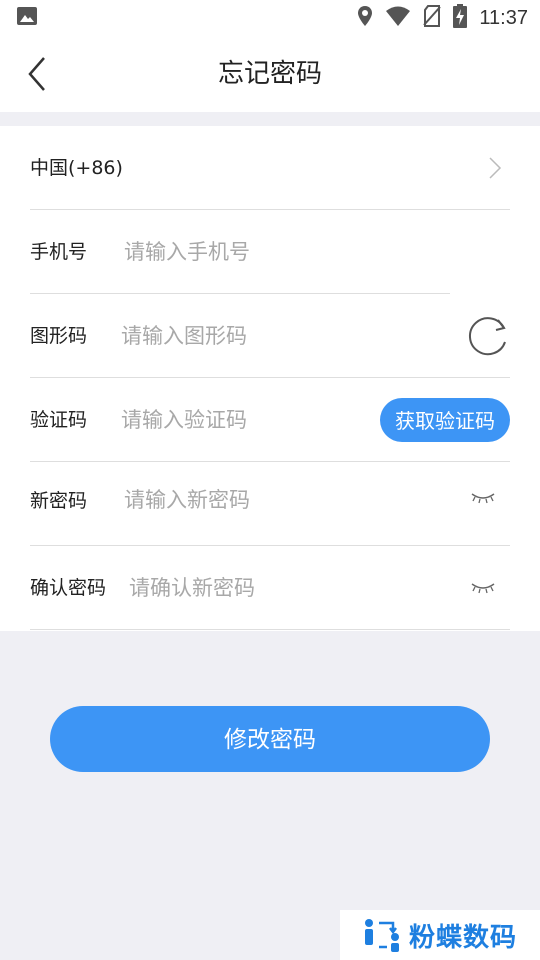 Image resolution: width=540 pixels, height=960 pixels. Describe the element at coordinates (432, 18) in the screenshot. I see `no-sim-icon` at that location.